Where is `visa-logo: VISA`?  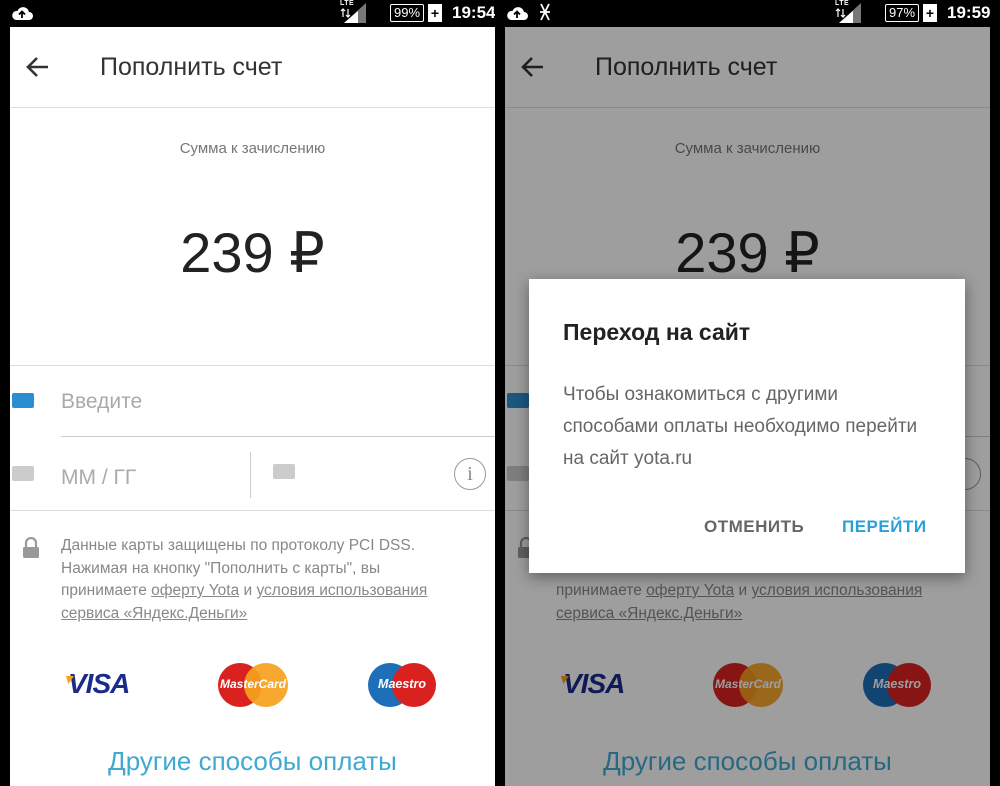
visa-logo: VISA is located at coordinates (99, 683).